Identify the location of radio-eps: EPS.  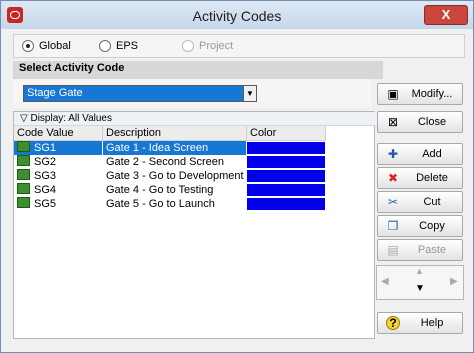
(118, 46).